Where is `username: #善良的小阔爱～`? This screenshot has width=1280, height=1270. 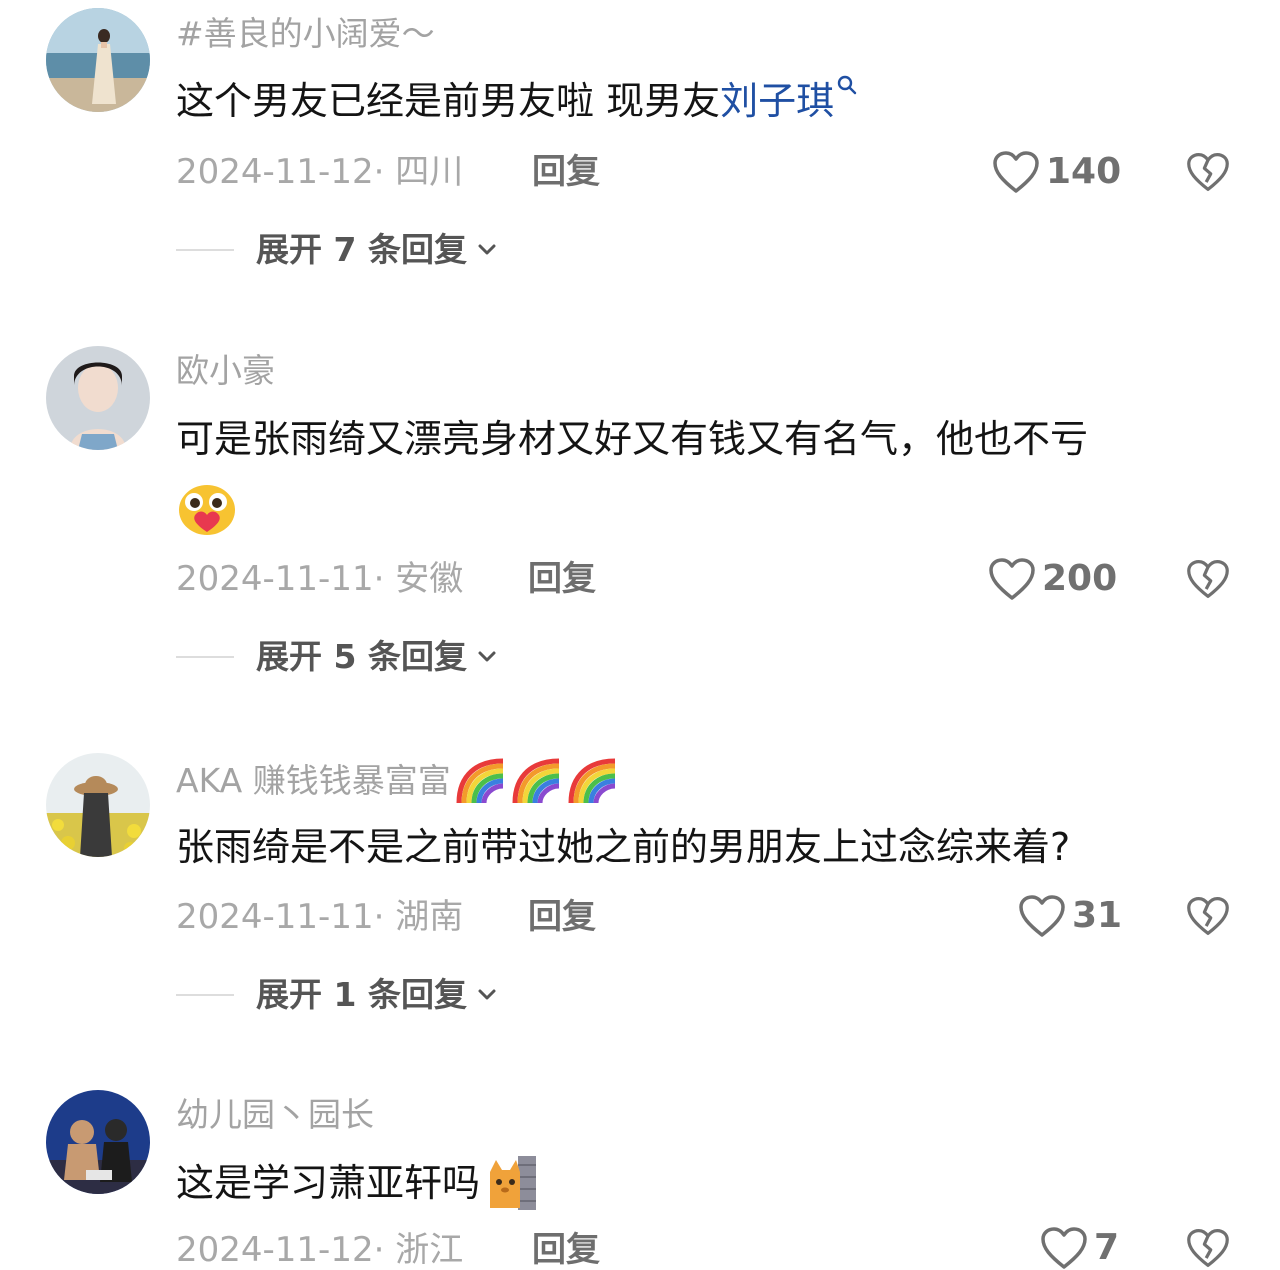
username: #善良的小阔爱～ is located at coordinates (305, 34).